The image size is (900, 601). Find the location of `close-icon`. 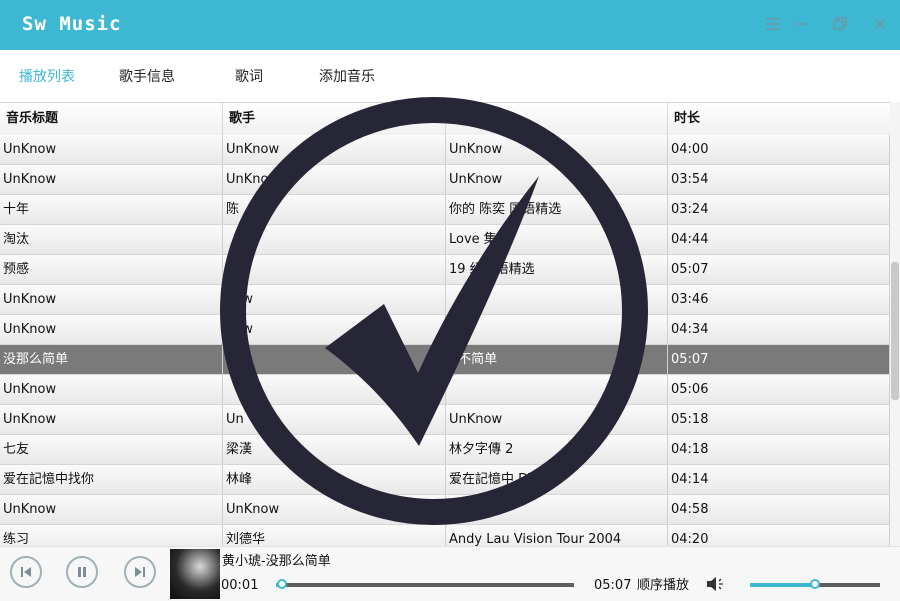

close-icon is located at coordinates (880, 24).